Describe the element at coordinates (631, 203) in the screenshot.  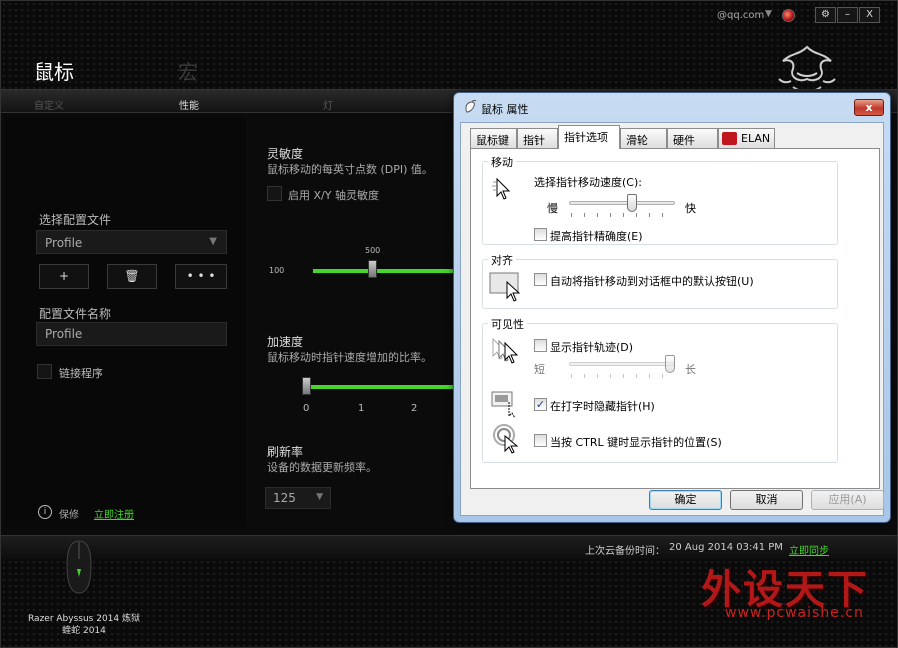
I see `speed-slider-thumb` at that location.